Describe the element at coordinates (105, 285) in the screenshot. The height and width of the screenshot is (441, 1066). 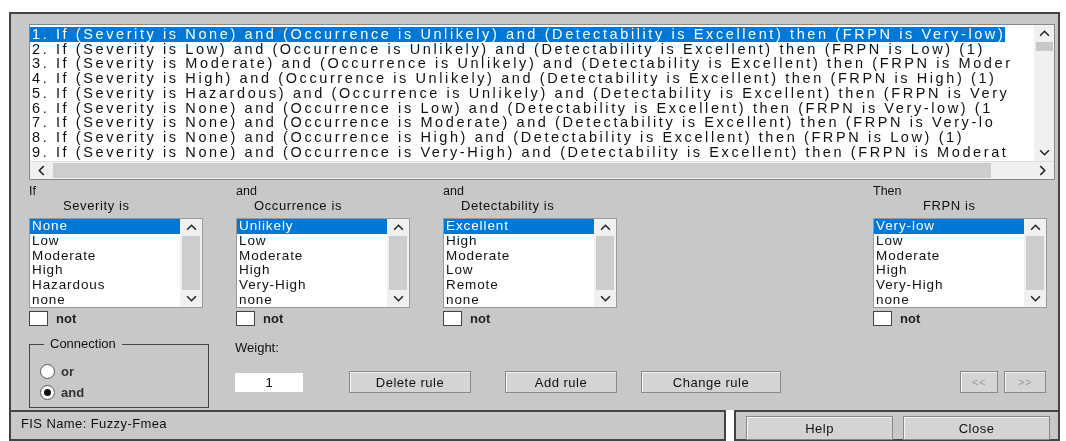
I see `term-item: Hazardous` at that location.